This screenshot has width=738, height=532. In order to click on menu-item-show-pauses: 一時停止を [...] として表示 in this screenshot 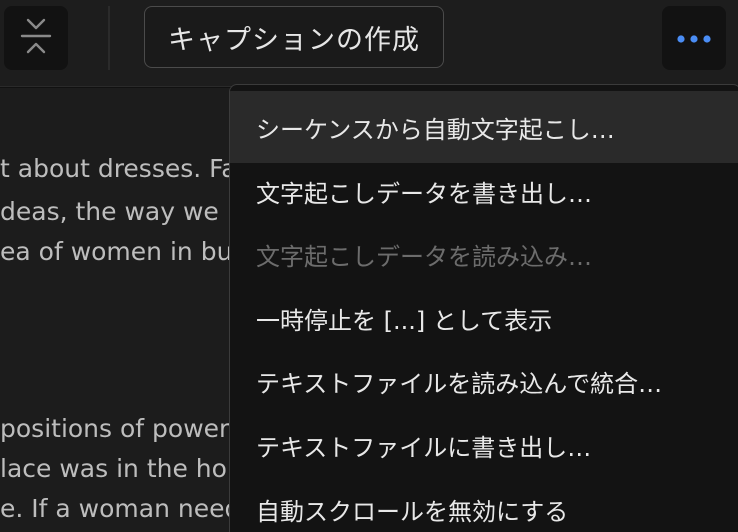, I will do `click(484, 318)`.